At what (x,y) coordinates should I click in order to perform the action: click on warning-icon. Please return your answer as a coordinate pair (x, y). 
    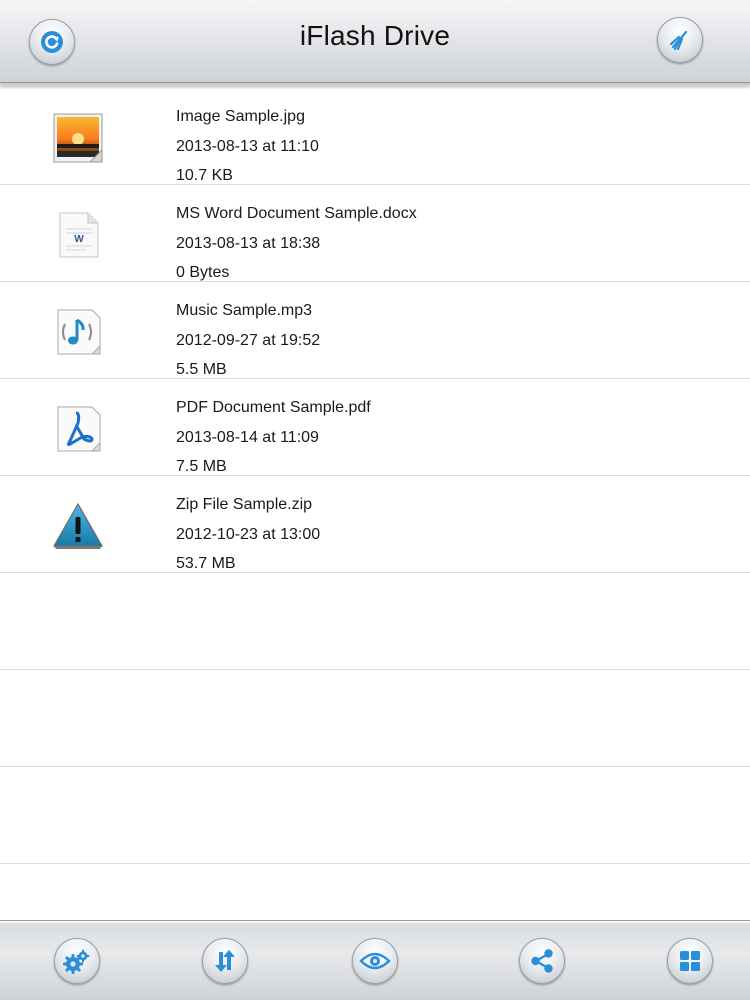
    Looking at the image, I should click on (78, 526).